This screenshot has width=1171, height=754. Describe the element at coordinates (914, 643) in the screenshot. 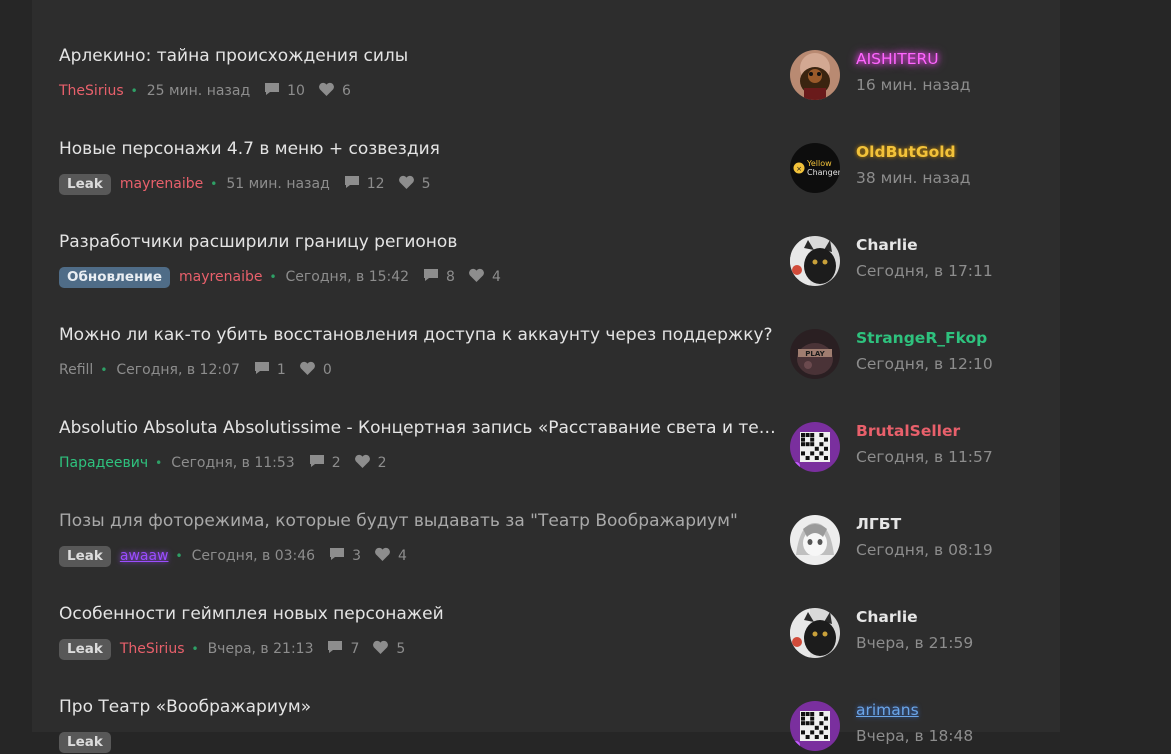

I see `last-post-time: Вчера, в 21:59` at that location.